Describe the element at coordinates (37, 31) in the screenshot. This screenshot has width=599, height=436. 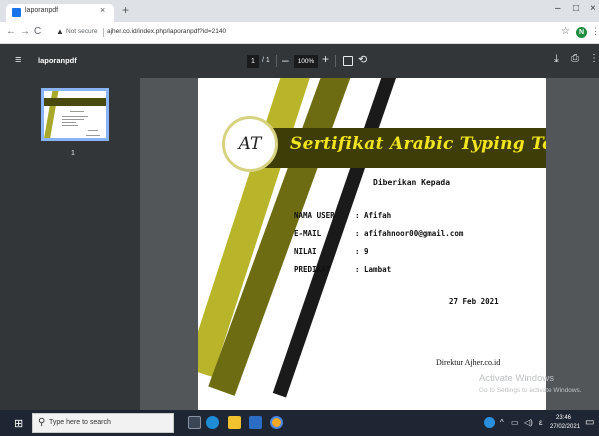
I see `reload-button: C` at that location.